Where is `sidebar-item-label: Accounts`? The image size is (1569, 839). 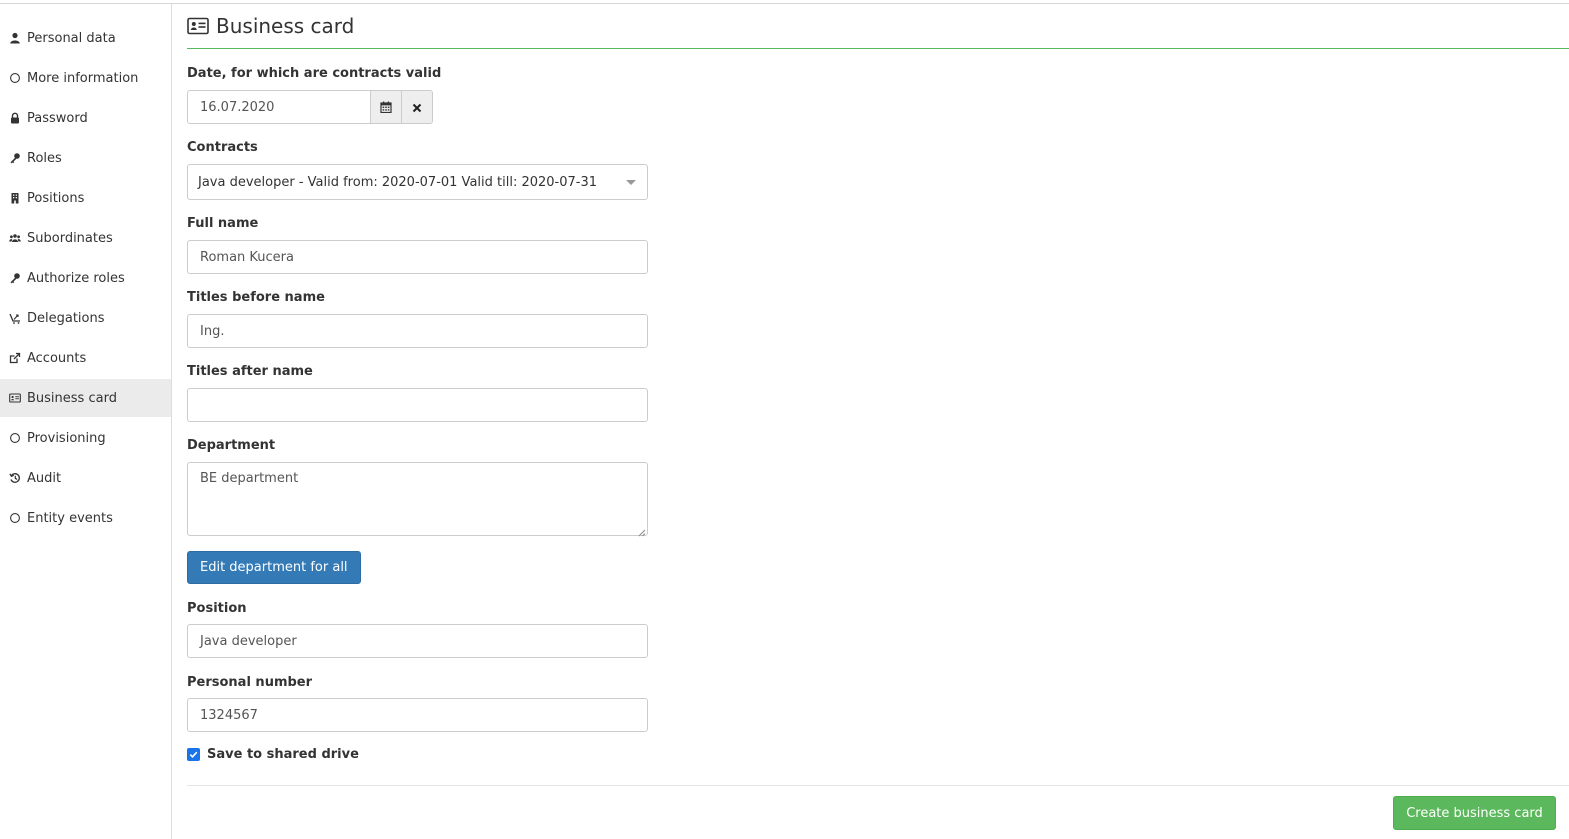 sidebar-item-label: Accounts is located at coordinates (57, 358).